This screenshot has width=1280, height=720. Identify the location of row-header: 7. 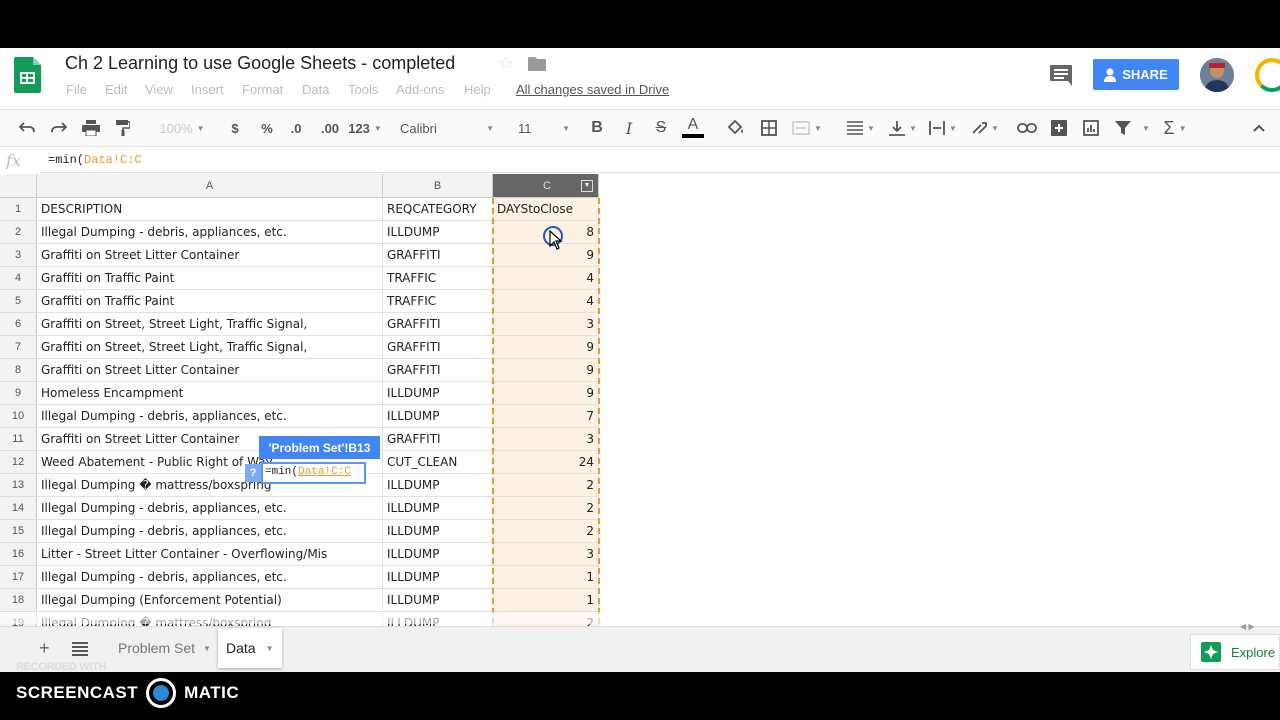
(18, 347).